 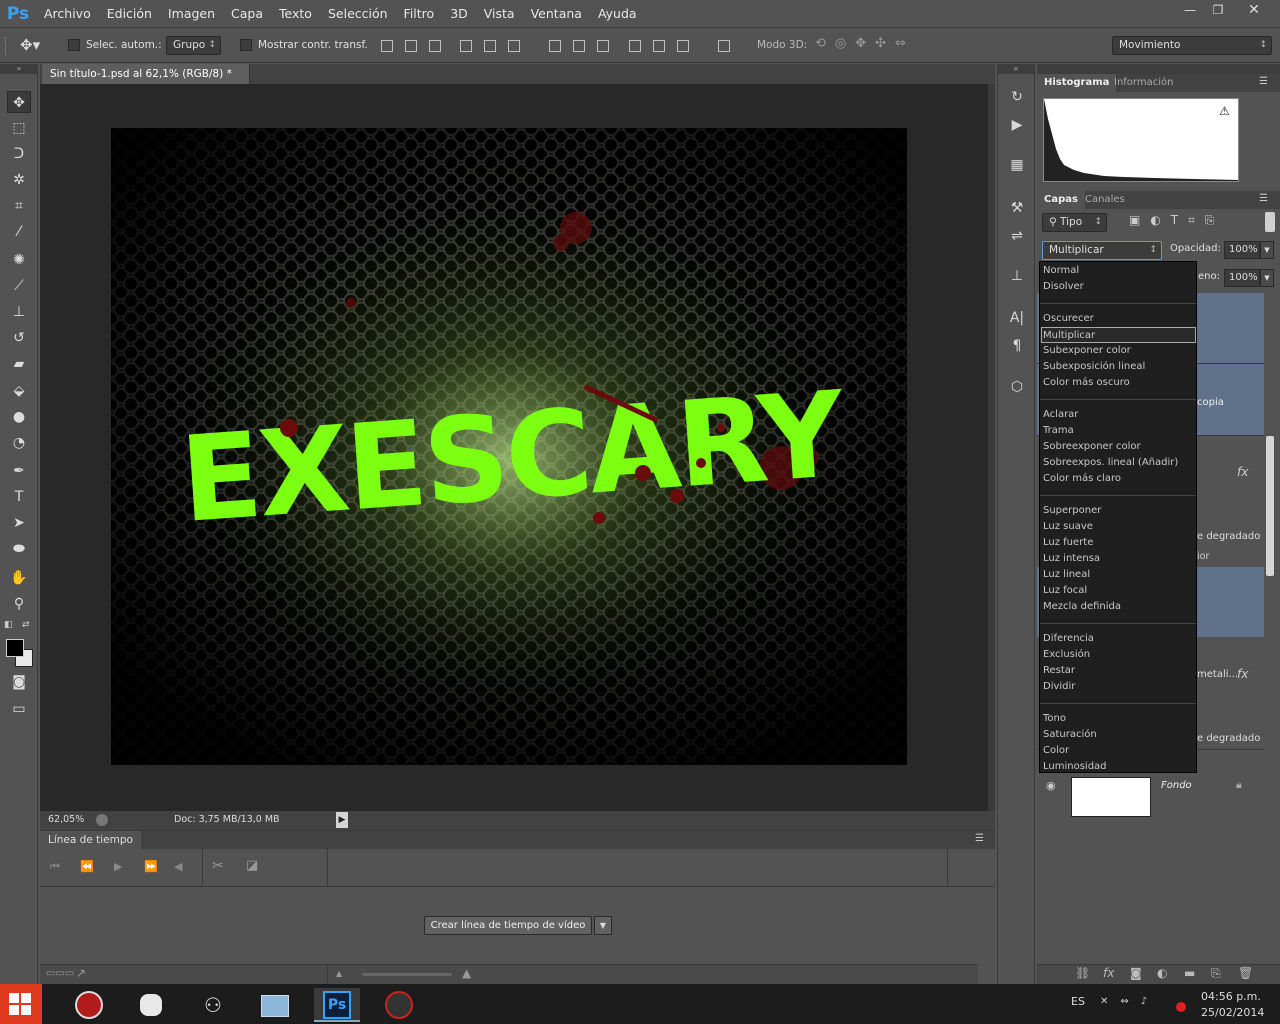 I want to click on screen-mode-icon: ▭, so click(x=19, y=709).